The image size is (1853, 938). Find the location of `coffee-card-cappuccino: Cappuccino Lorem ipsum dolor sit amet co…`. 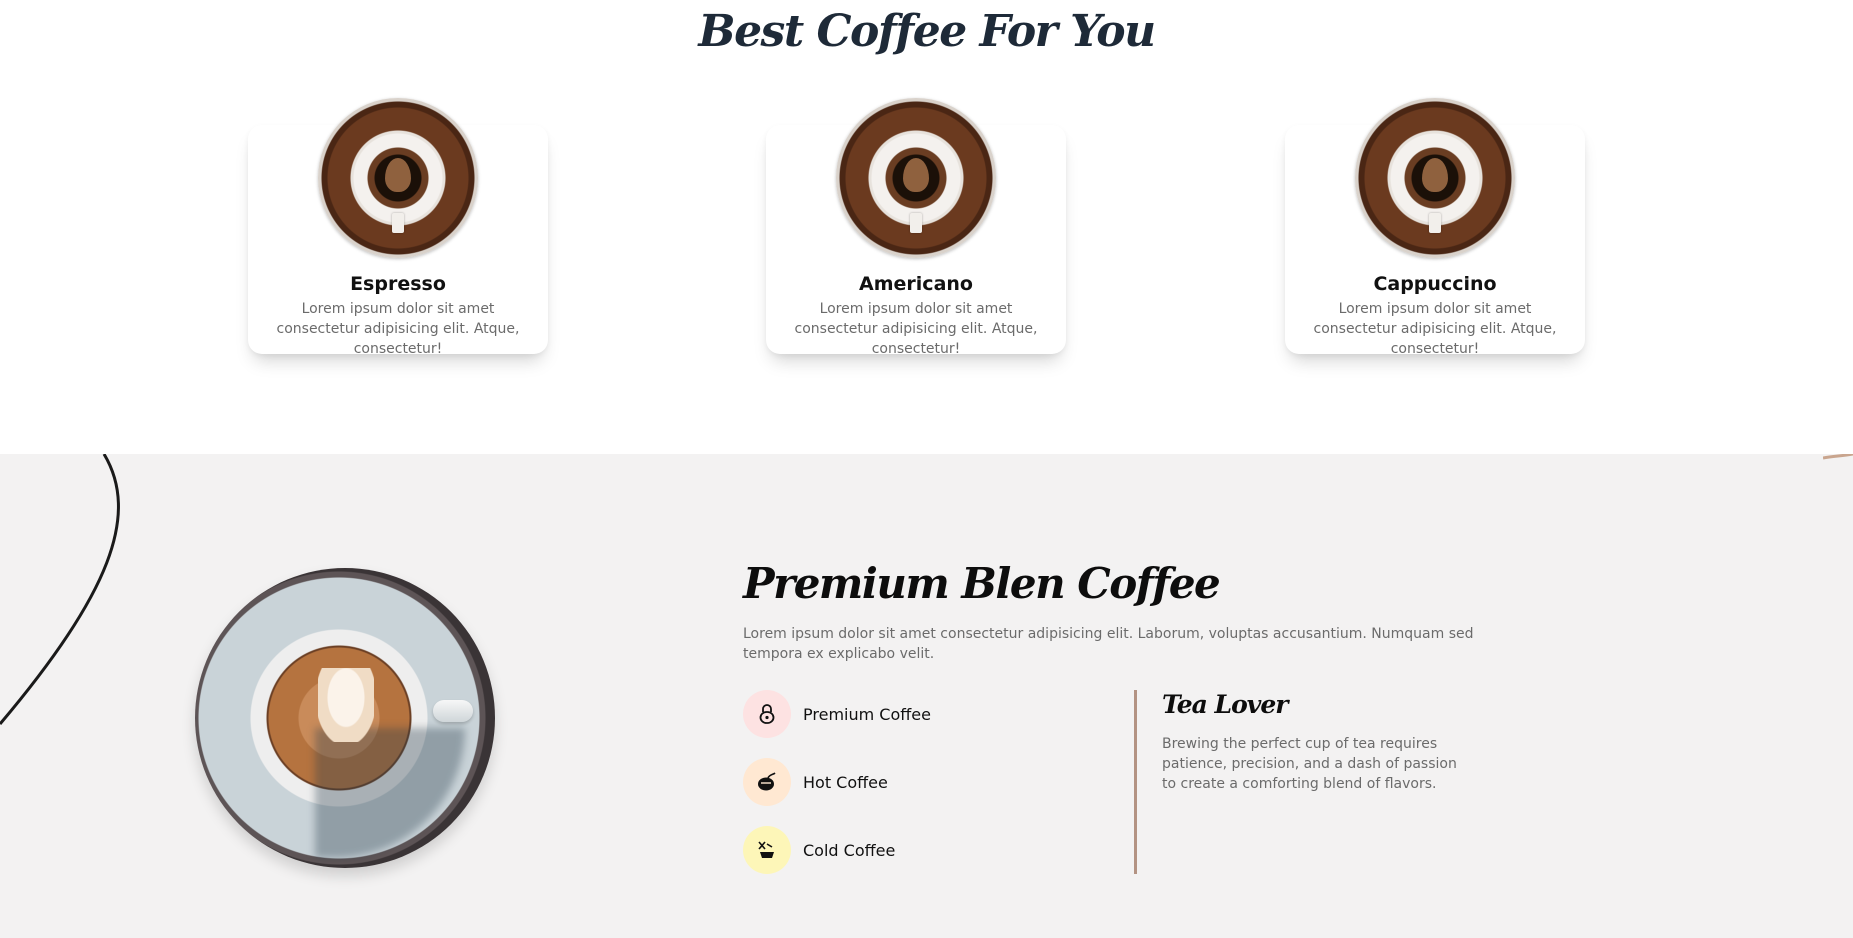

coffee-card-cappuccino: Cappuccino Lorem ipsum dolor sit amet co… is located at coordinates (1435, 227).